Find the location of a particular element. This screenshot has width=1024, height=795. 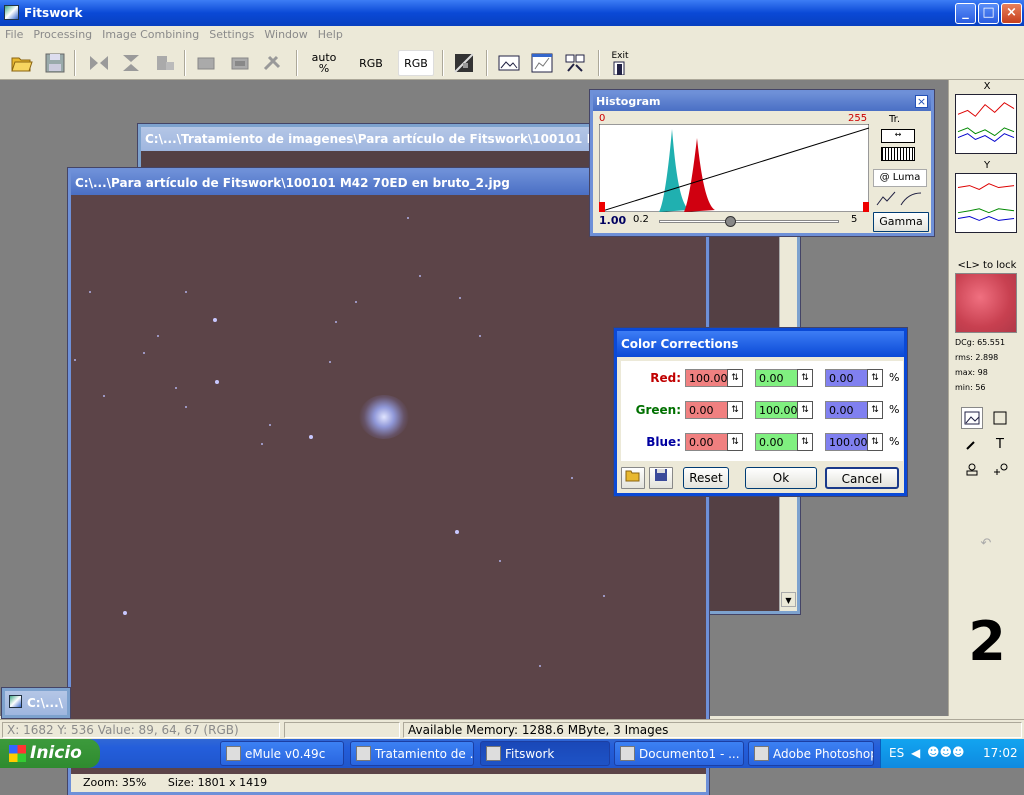

gamma-button: Gamma is located at coordinates (901, 222).